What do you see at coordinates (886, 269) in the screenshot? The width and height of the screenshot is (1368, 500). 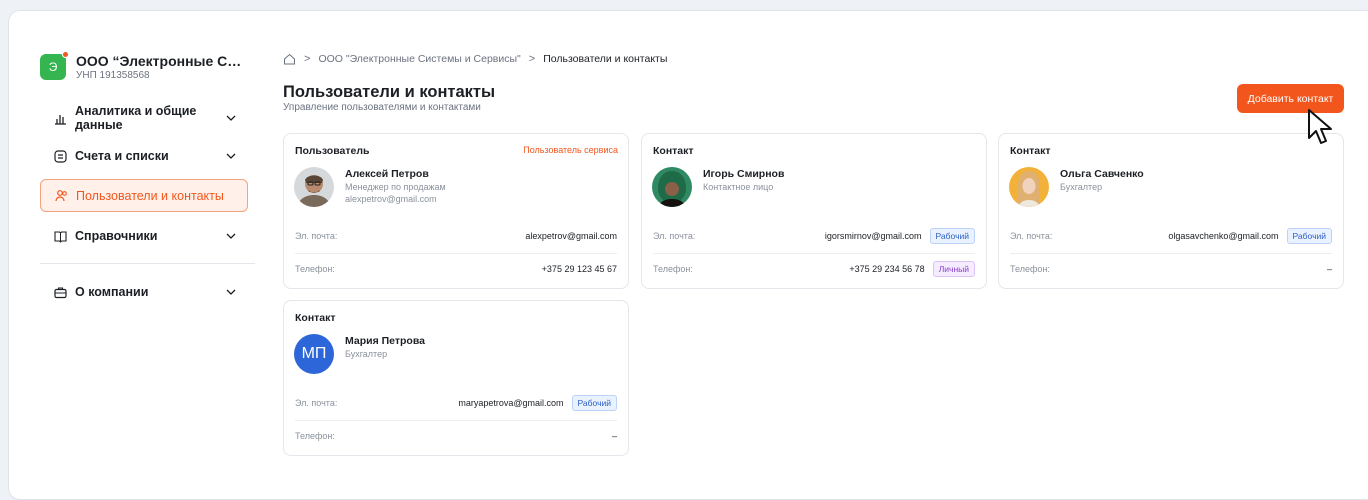 I see `phone-value: +375 29 234 56 78` at bounding box center [886, 269].